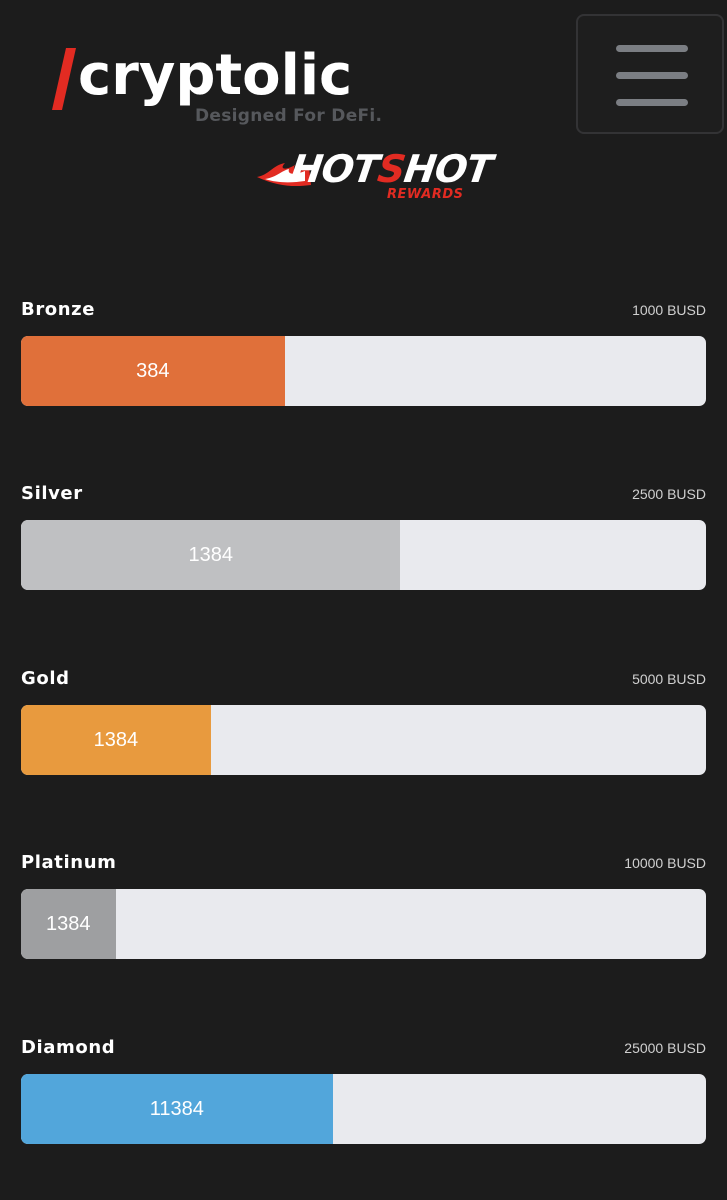 The height and width of the screenshot is (1200, 727). I want to click on progress-fill: 11384, so click(177, 1109).